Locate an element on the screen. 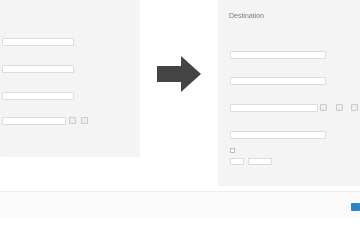 Image resolution: width=360 pixels, height=240 pixels. source-field-4-minus-button is located at coordinates (72, 120).